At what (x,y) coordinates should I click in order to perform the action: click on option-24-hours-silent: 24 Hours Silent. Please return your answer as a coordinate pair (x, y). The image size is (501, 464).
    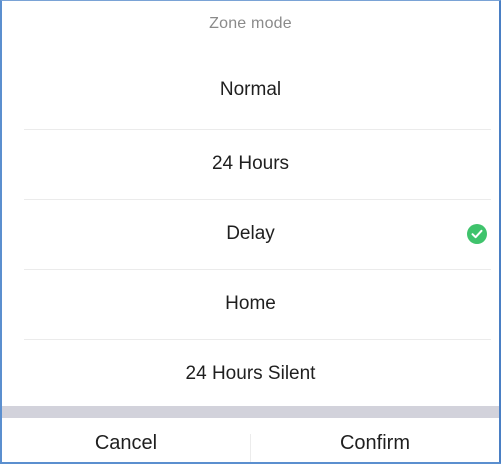
    Looking at the image, I should click on (250, 374).